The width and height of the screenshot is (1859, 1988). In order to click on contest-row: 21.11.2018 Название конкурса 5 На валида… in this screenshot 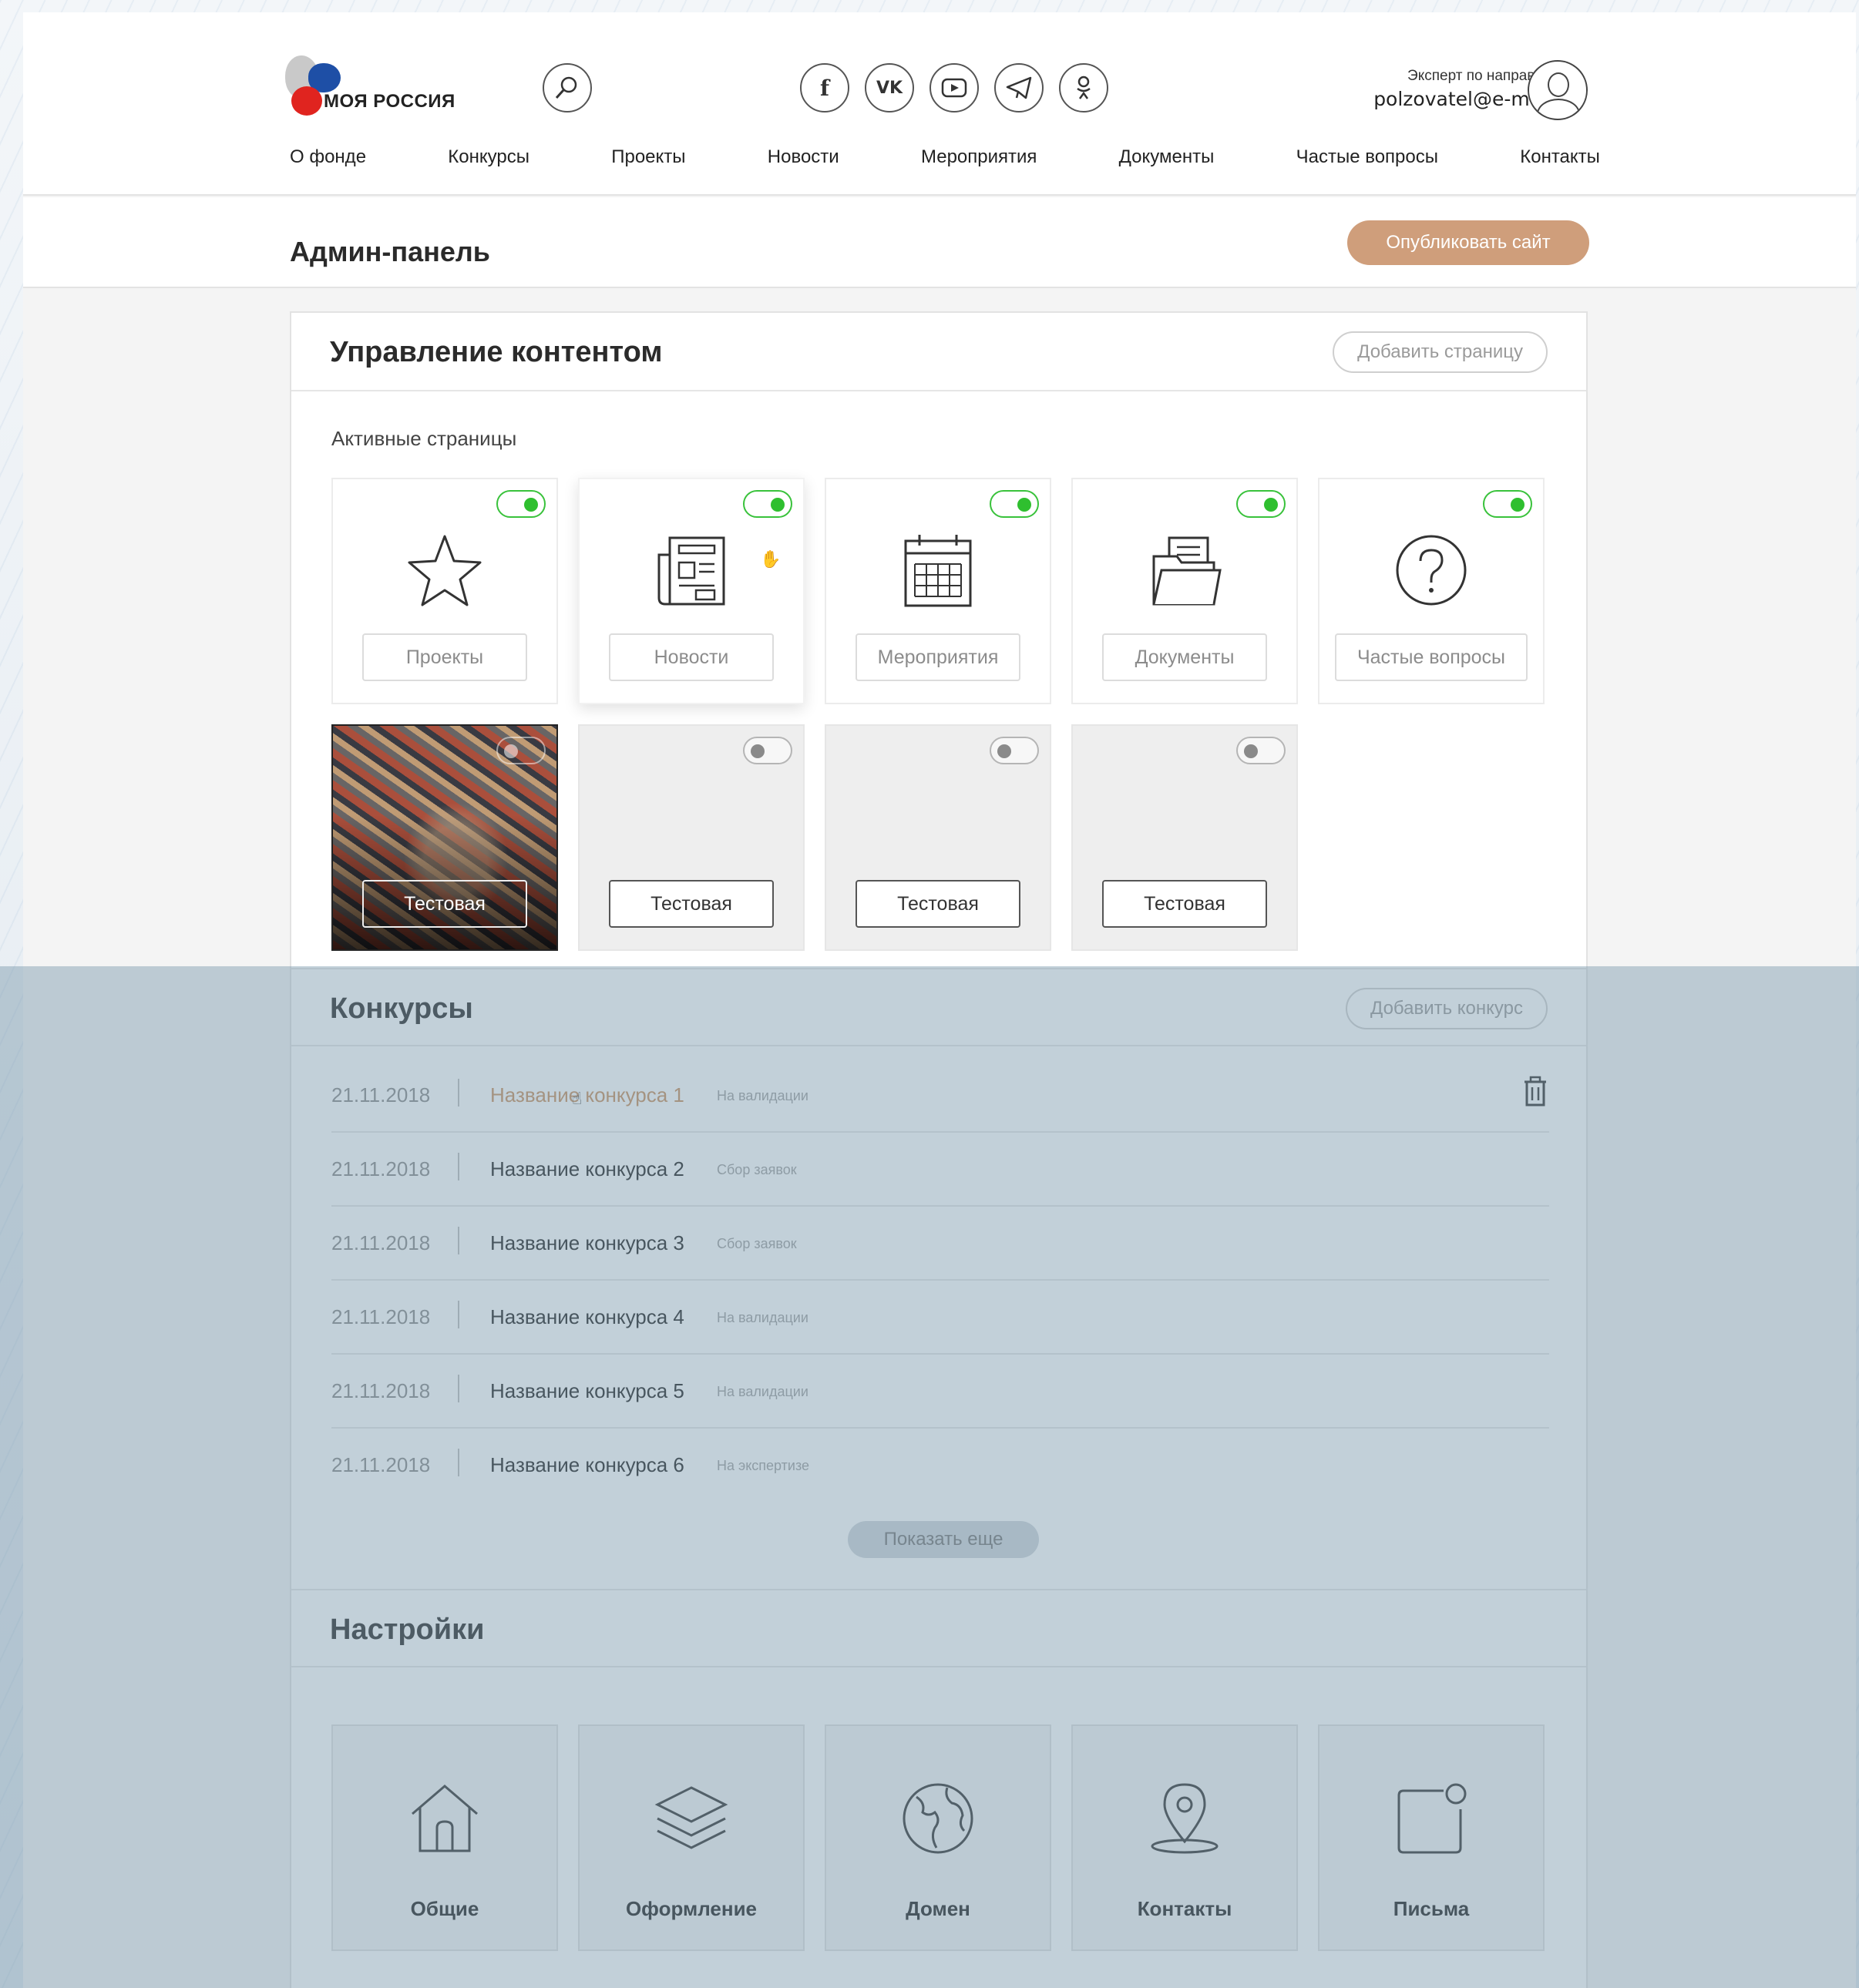, I will do `click(940, 1392)`.